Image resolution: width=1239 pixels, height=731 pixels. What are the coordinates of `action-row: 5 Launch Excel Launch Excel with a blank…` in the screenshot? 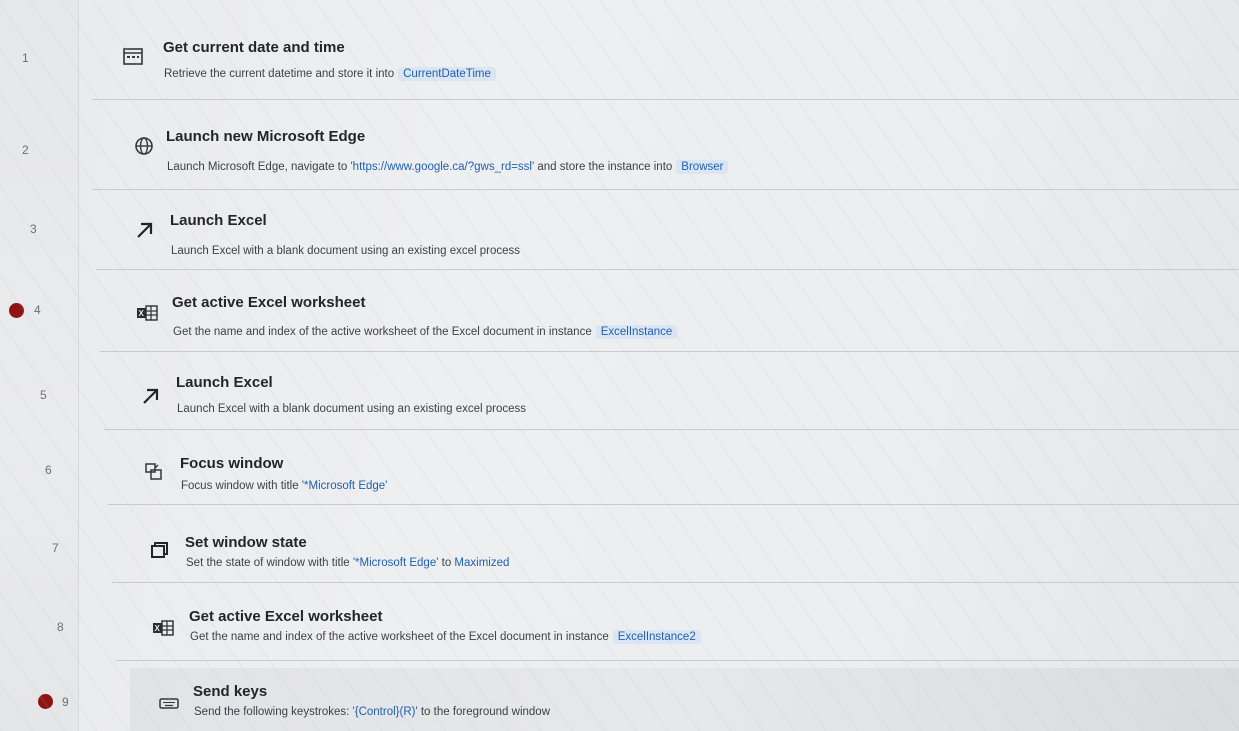 It's located at (619, 391).